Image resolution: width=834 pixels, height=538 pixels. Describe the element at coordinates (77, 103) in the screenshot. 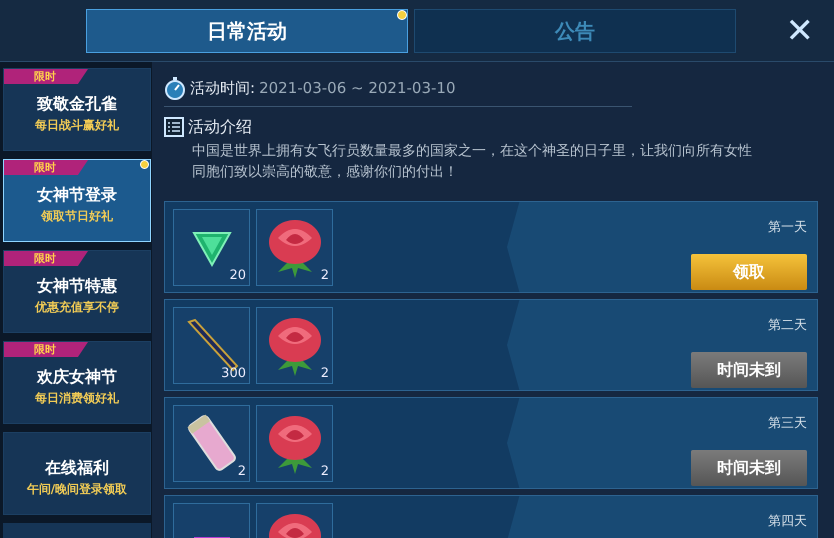

I see `activity-title: 致敬金孔雀` at that location.